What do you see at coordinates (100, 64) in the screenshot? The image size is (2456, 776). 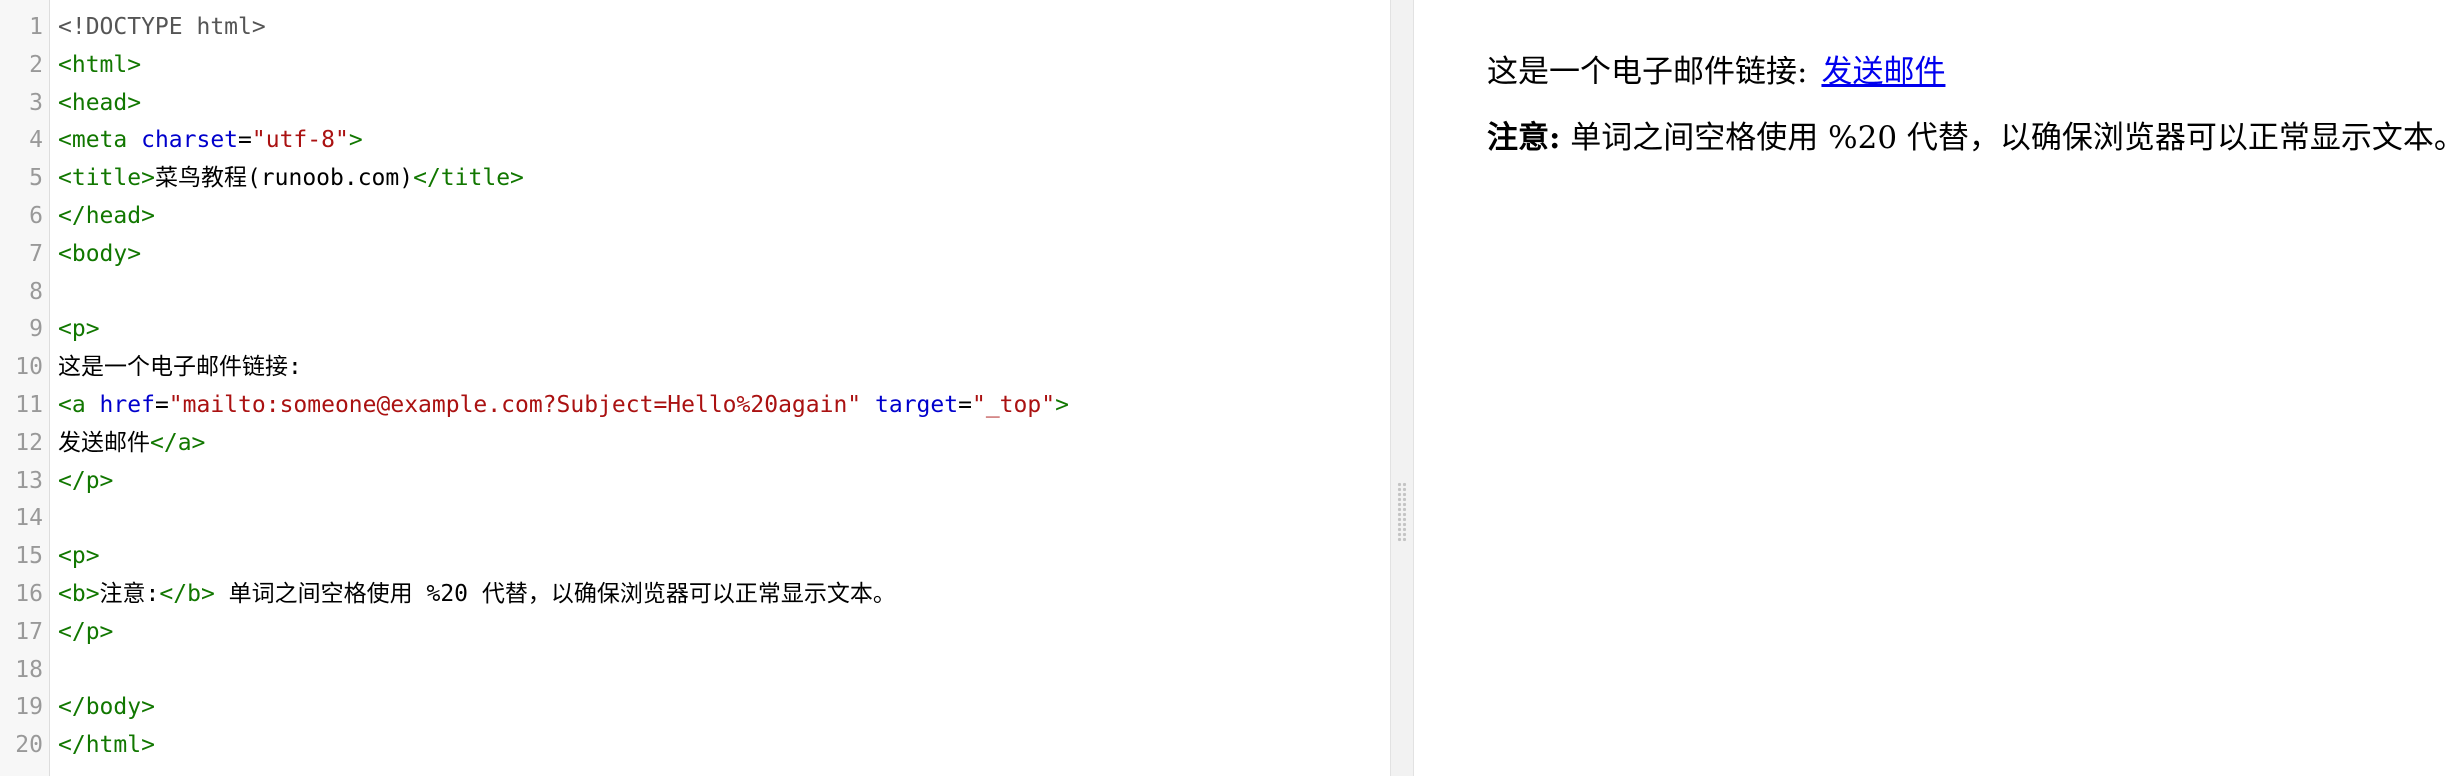 I see `code-token: <html>` at bounding box center [100, 64].